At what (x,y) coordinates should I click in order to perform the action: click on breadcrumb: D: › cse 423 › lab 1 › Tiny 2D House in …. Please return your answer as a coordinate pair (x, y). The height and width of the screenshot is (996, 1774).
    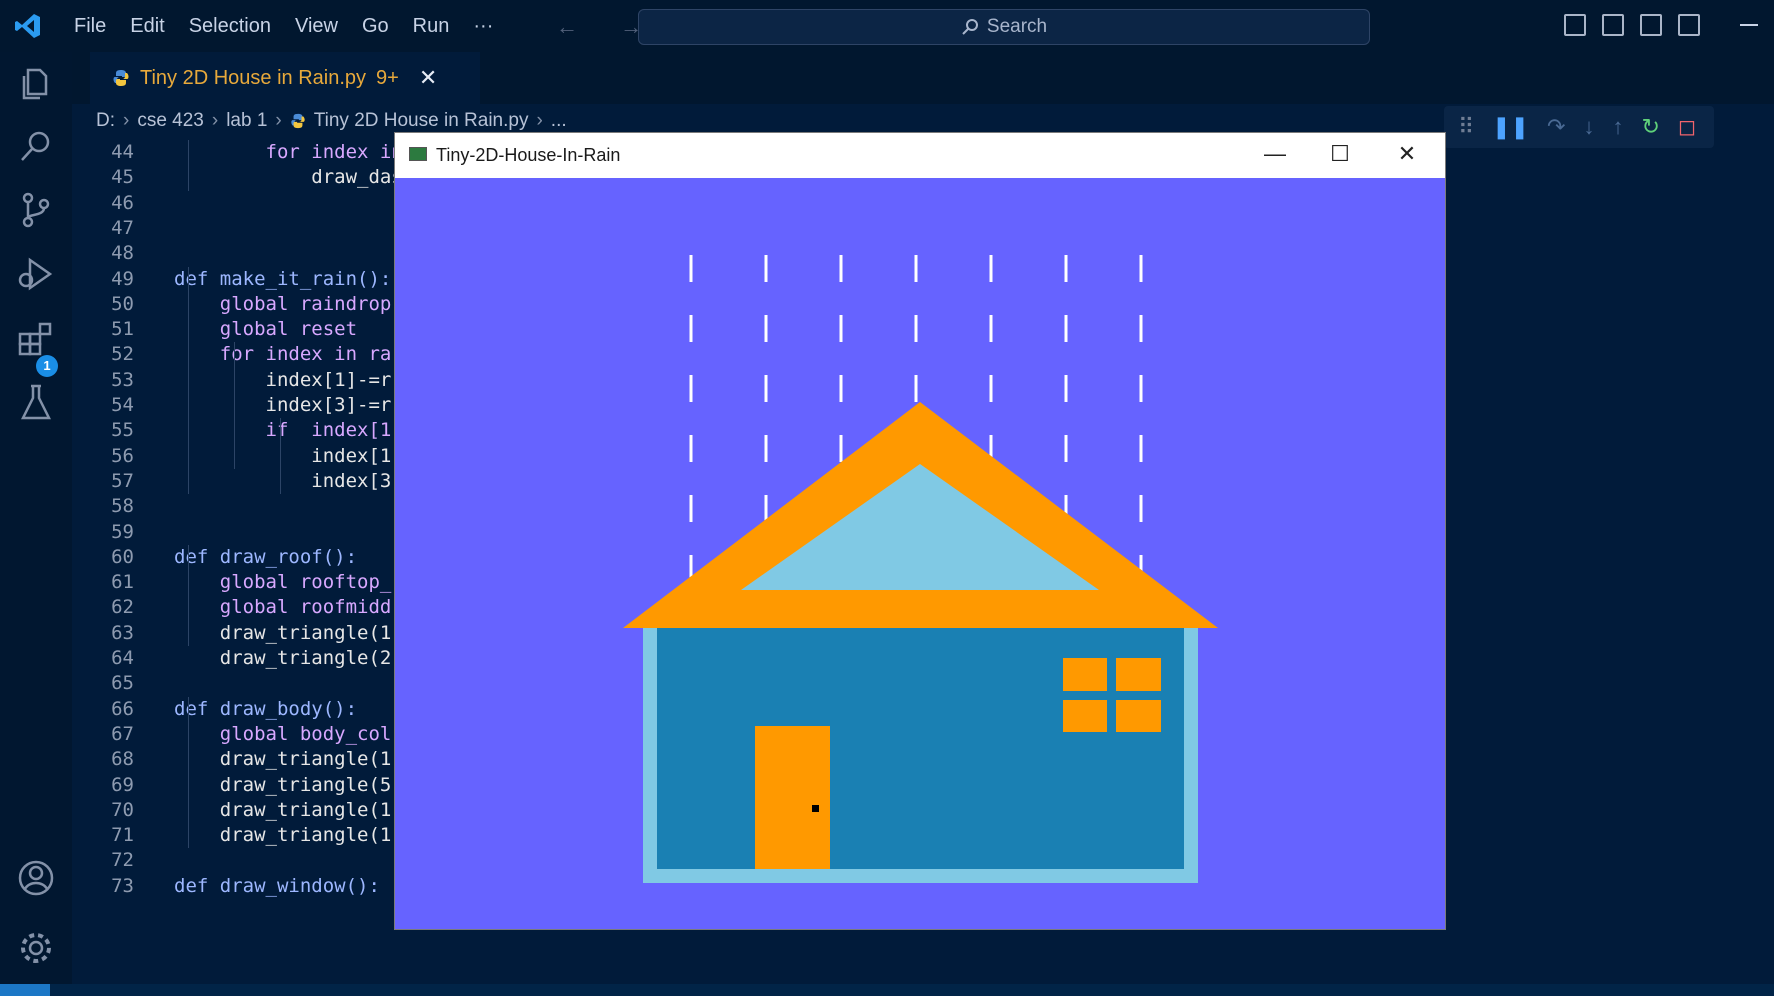
    Looking at the image, I should click on (331, 121).